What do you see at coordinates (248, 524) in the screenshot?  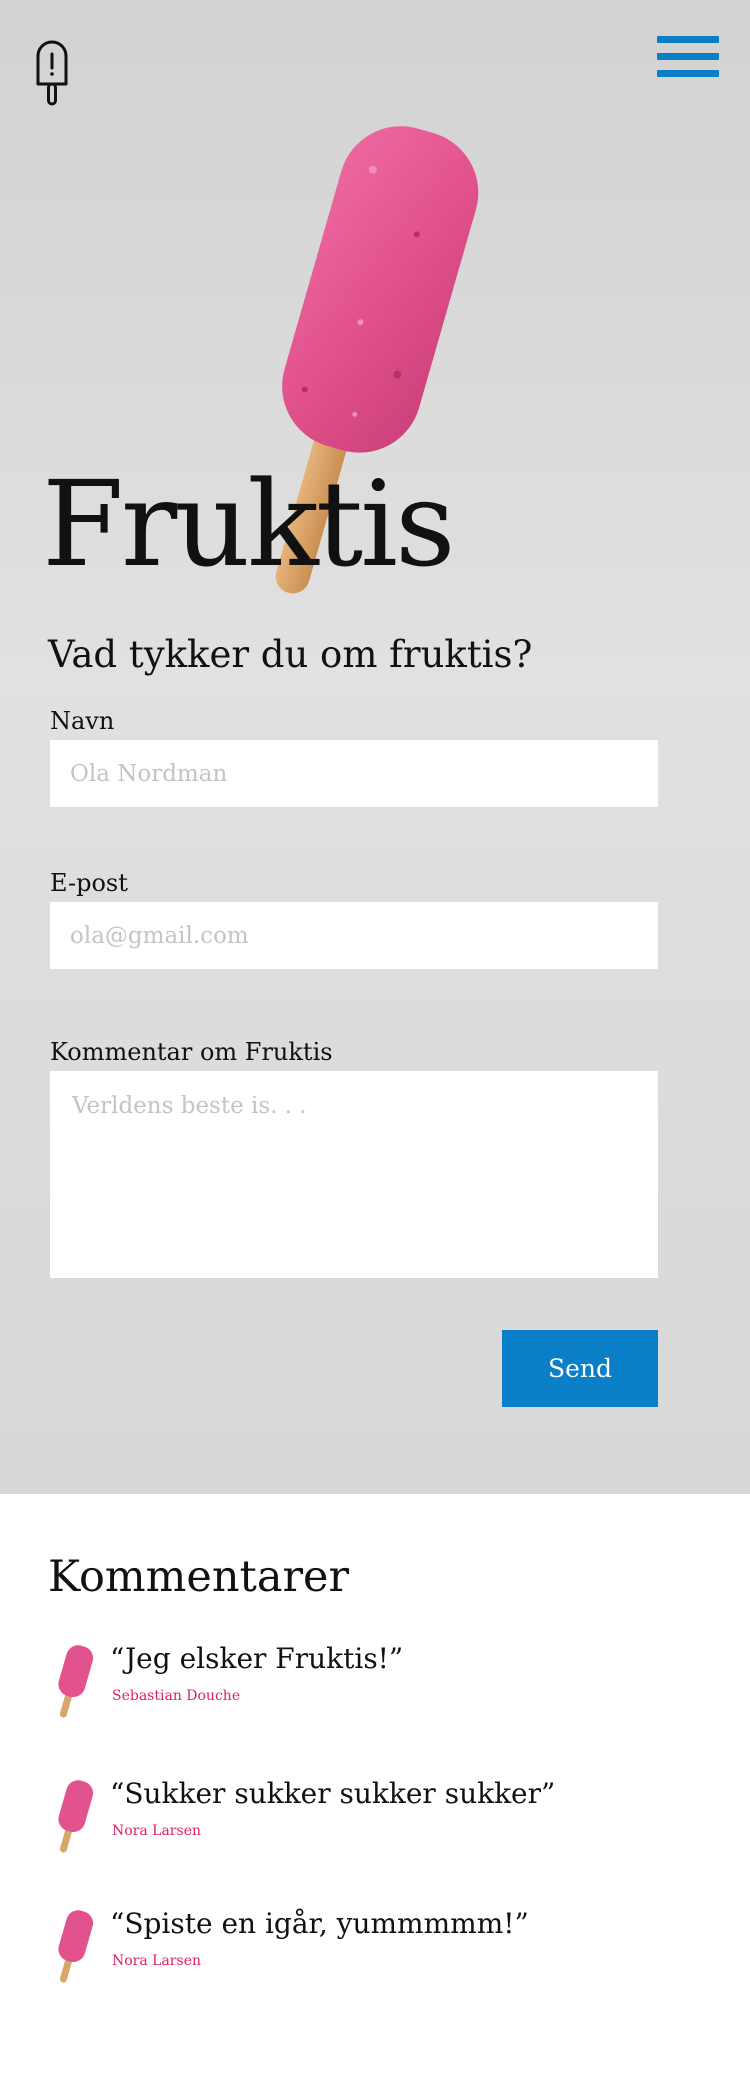 I see `page-title: Fruktis` at bounding box center [248, 524].